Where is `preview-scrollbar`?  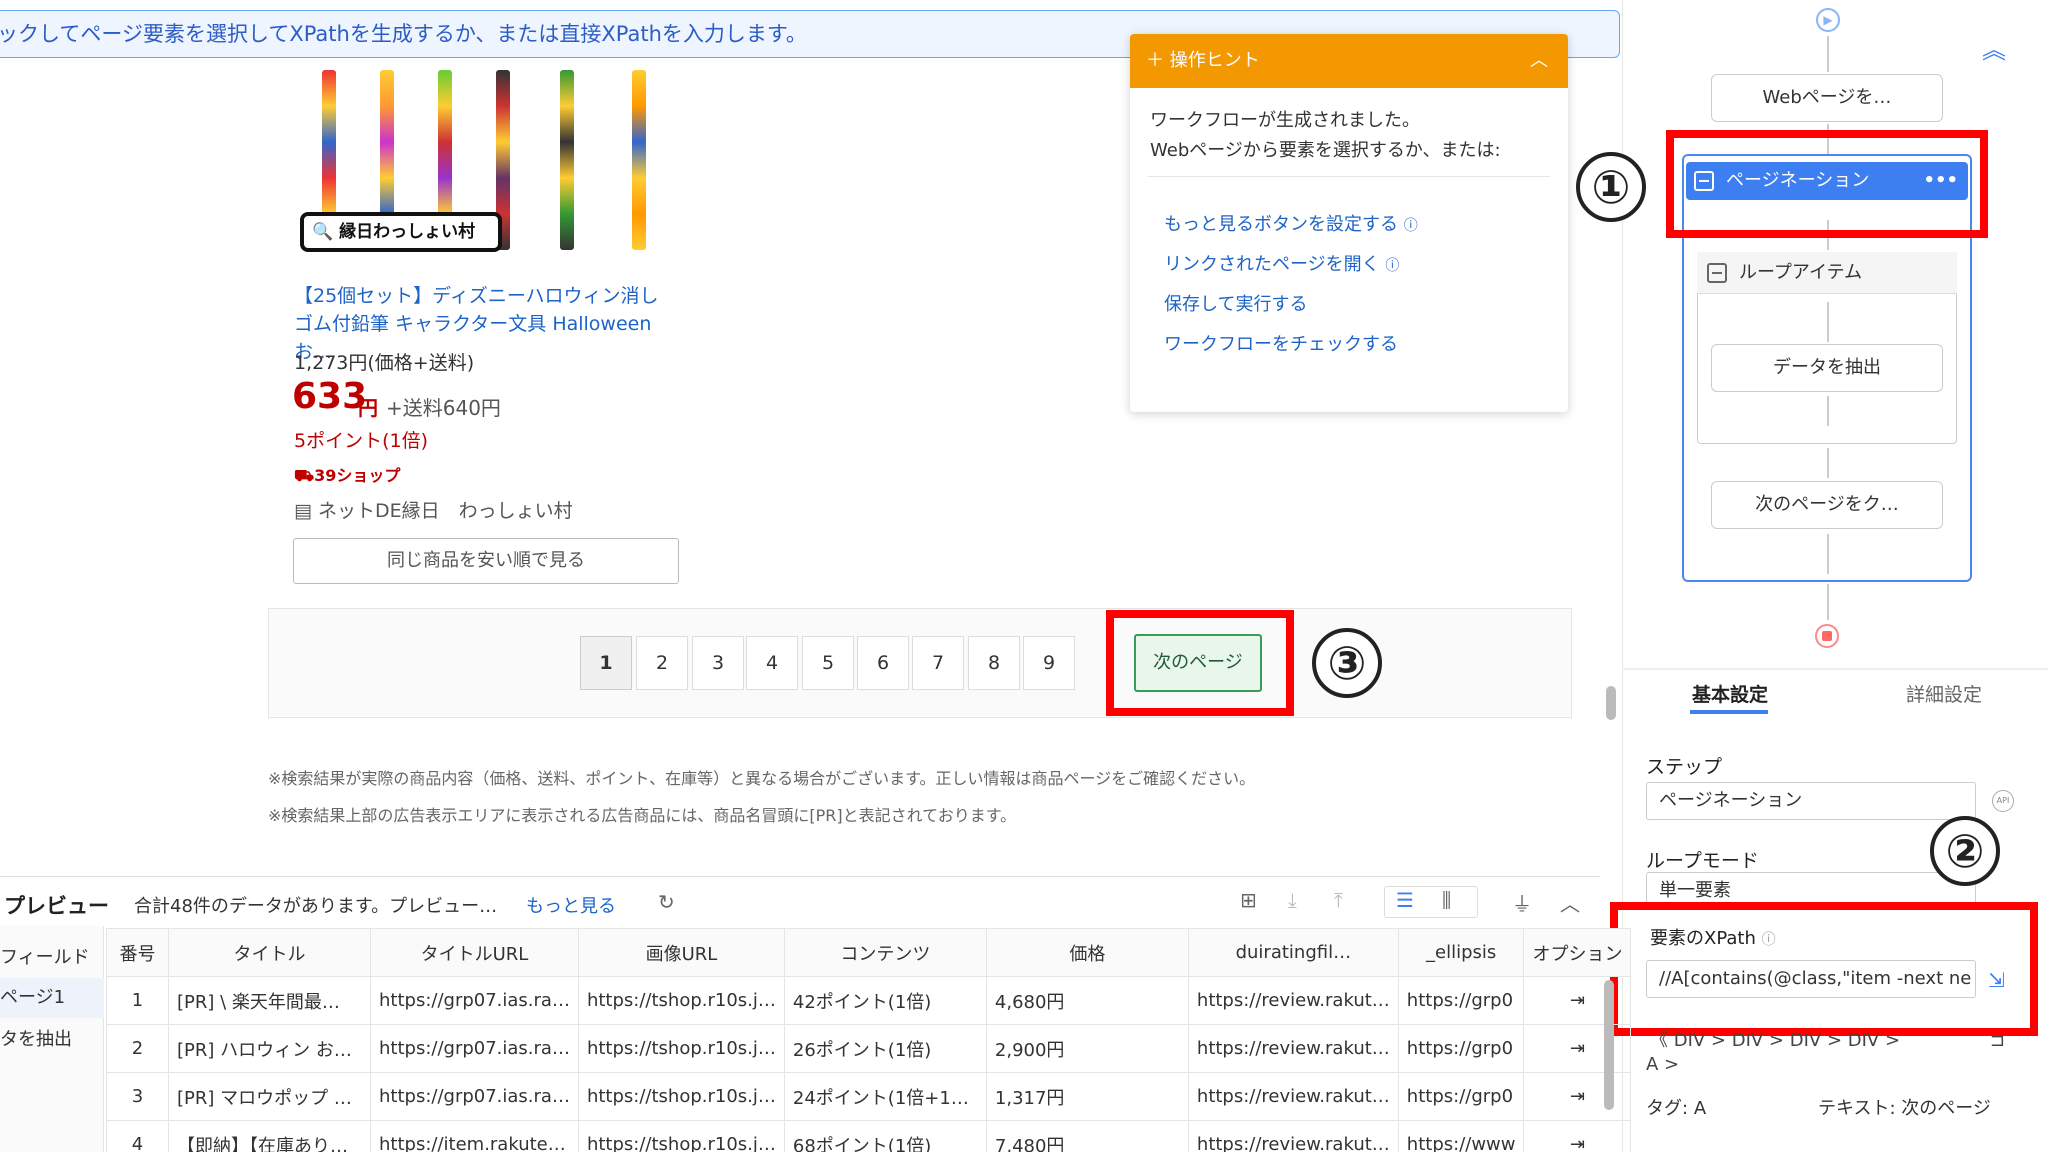
preview-scrollbar is located at coordinates (1609, 1045).